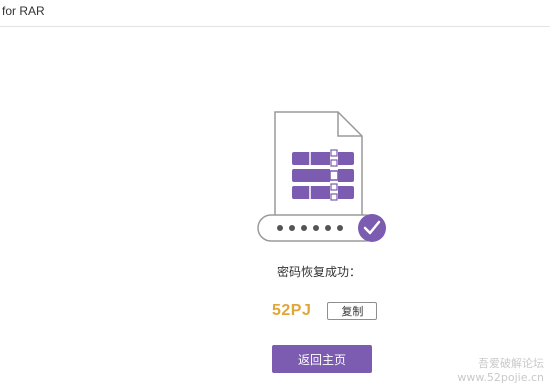 The image size is (550, 387). I want to click on title-bar: for RAR, so click(275, 13).